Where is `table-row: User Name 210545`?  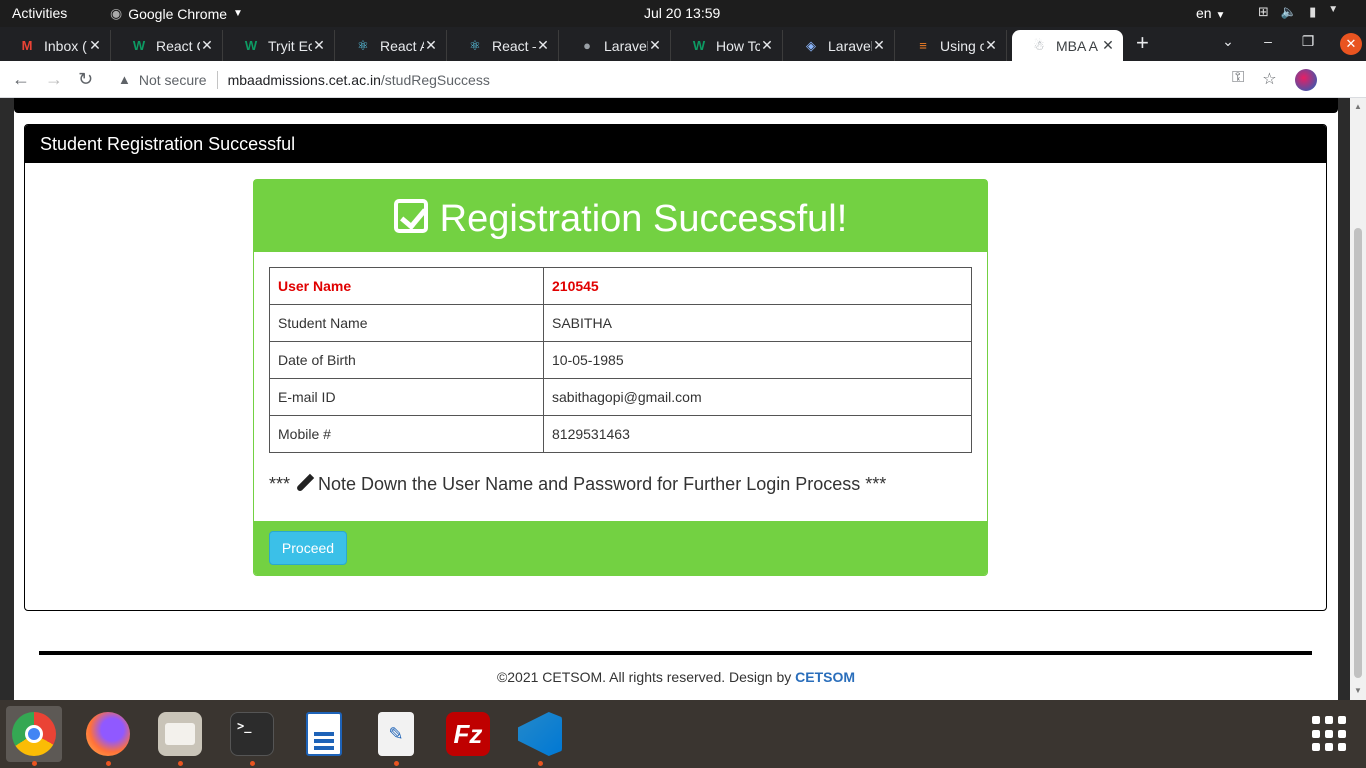
table-row: User Name 210545 is located at coordinates (620, 286).